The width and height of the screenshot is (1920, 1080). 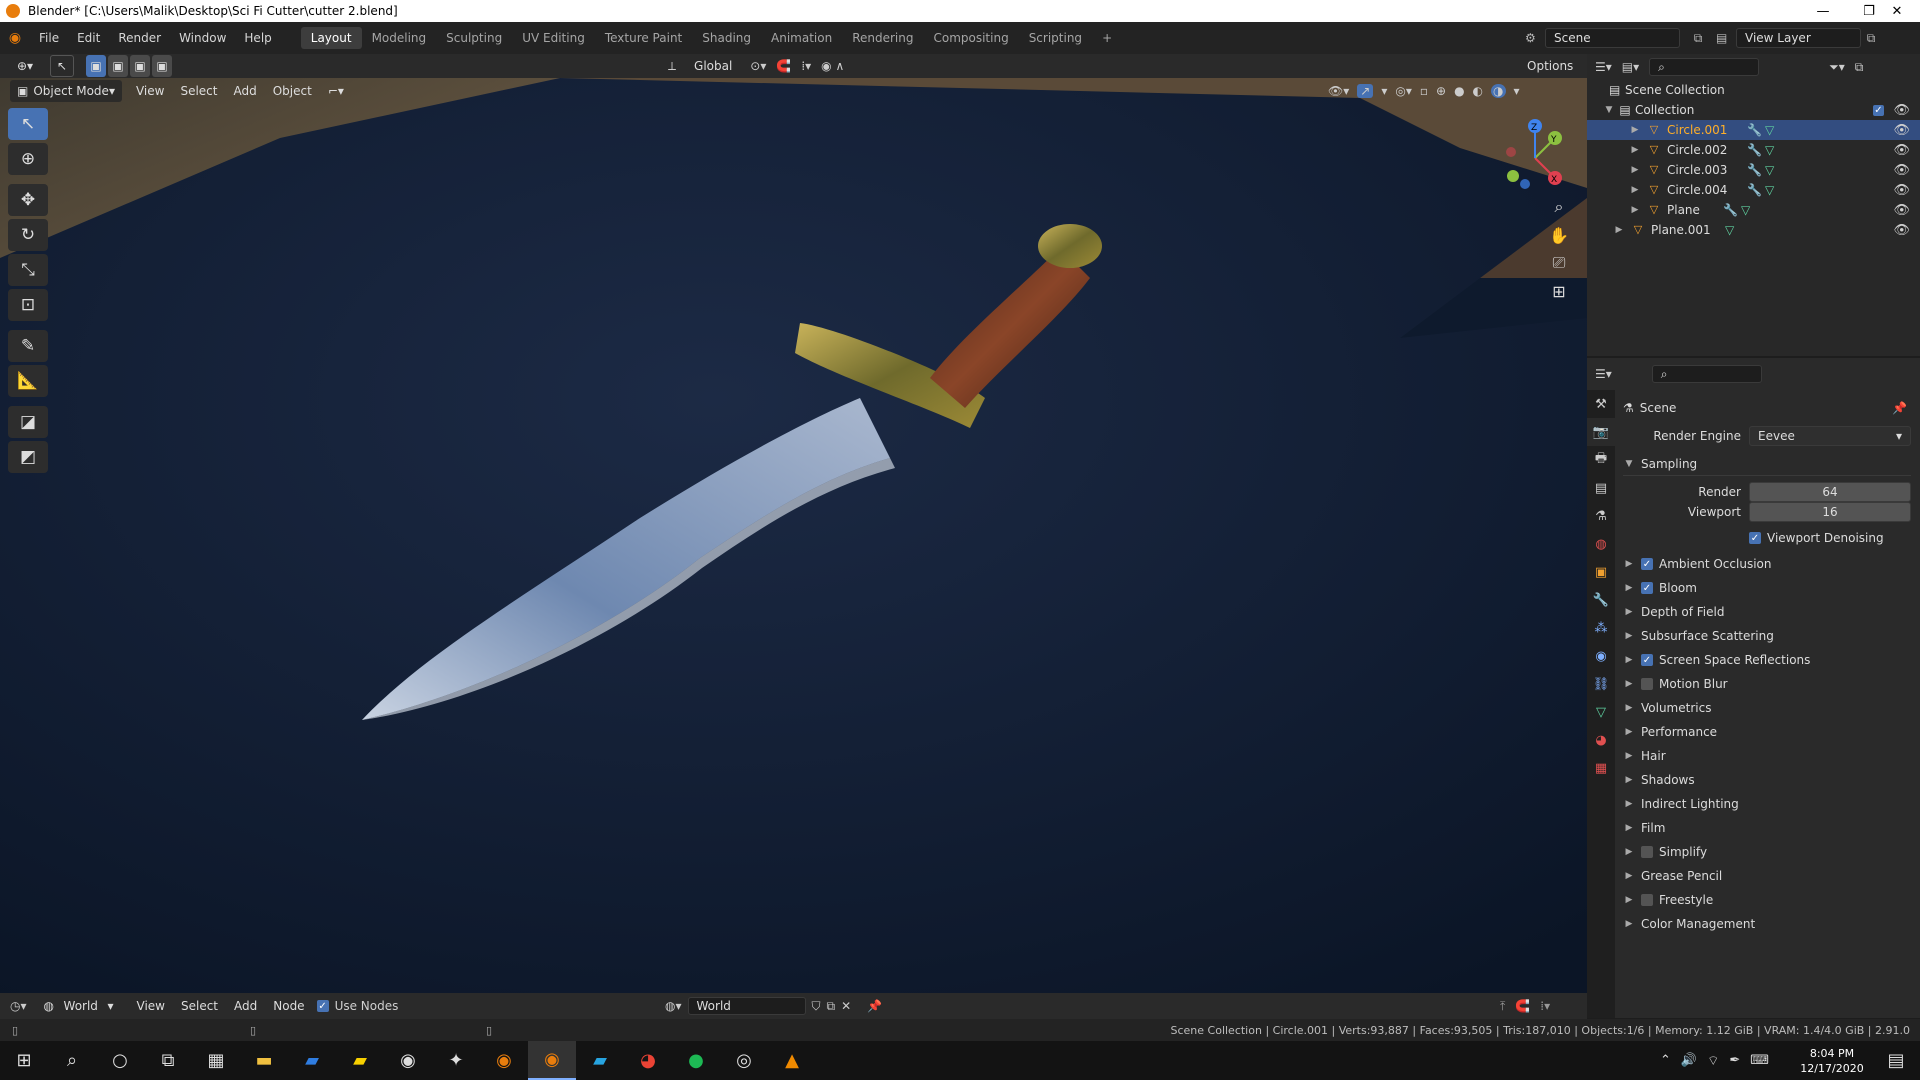 I want to click on use-nodes-checkbox: ✓, so click(x=322, y=1006).